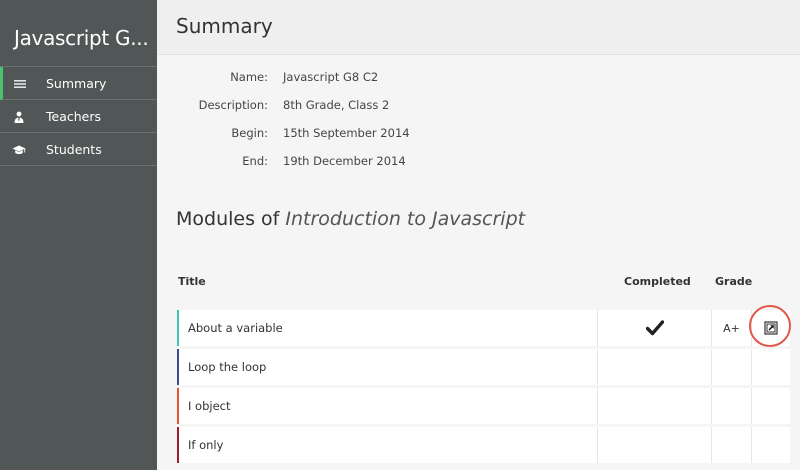 The height and width of the screenshot is (470, 800). What do you see at coordinates (388, 445) in the screenshot?
I see `module-title: If only` at bounding box center [388, 445].